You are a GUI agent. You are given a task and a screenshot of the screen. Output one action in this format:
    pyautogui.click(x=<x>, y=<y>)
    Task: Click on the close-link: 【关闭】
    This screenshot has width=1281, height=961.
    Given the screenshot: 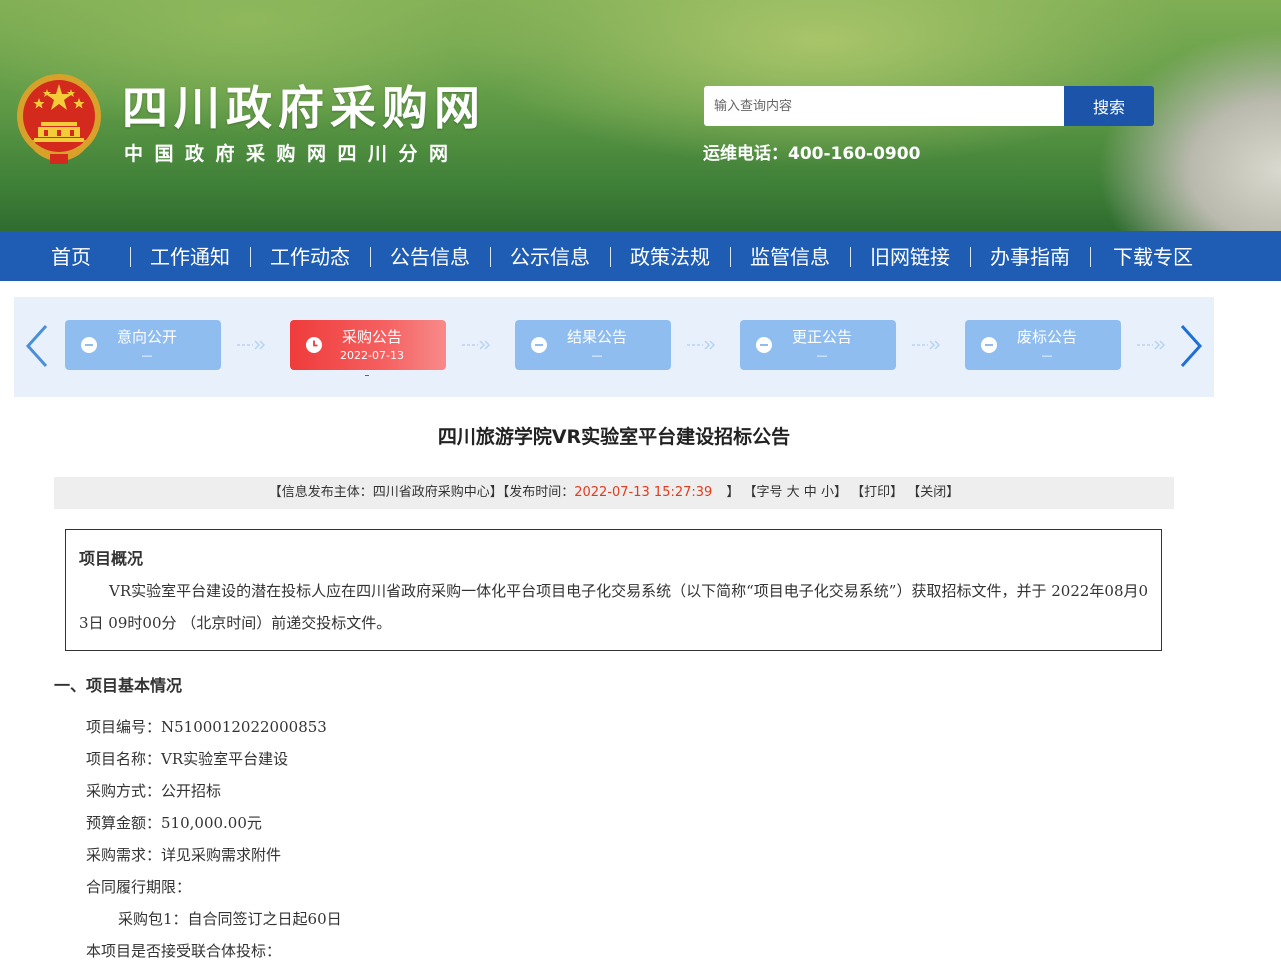 What is the action you would take?
    pyautogui.click(x=933, y=492)
    